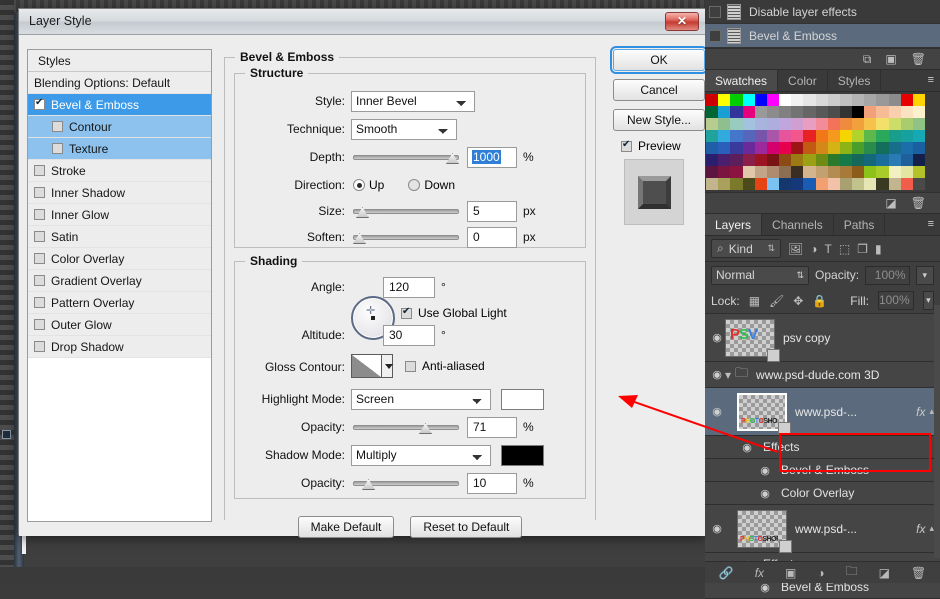  I want to click on new-document-icon: ⧉, so click(867, 59).